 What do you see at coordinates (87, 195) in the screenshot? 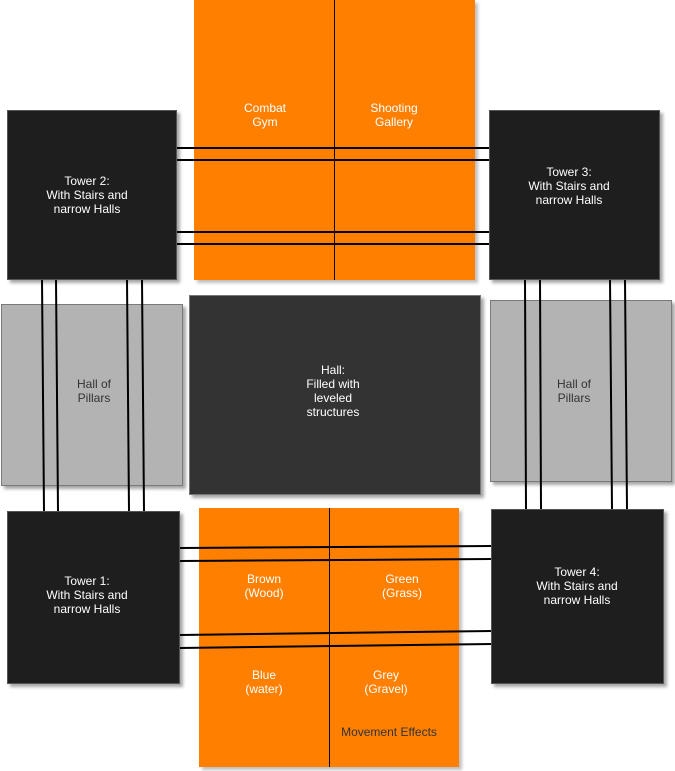
I see `tower-2-label: Tower 2: With Stairs and narrow Halls` at bounding box center [87, 195].